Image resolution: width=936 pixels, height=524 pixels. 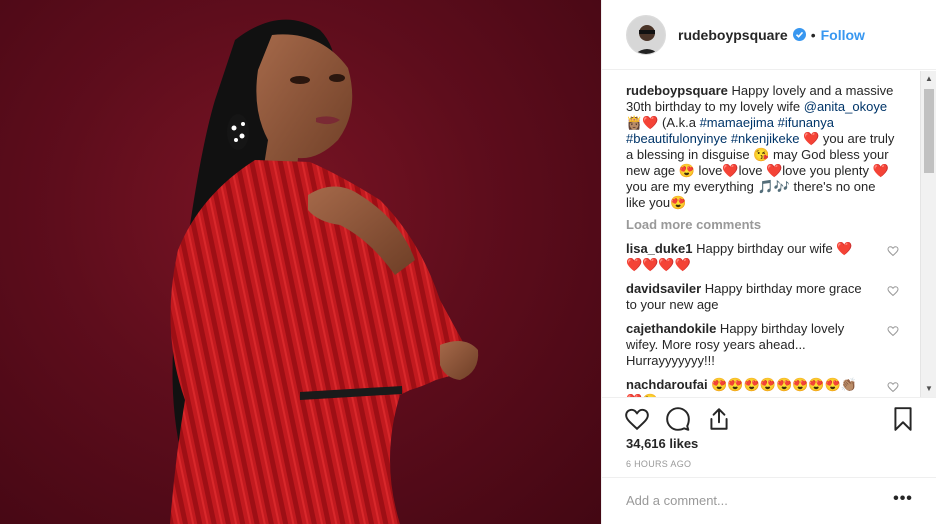 What do you see at coordinates (659, 248) in the screenshot?
I see `comment-username: lisa_duke1` at bounding box center [659, 248].